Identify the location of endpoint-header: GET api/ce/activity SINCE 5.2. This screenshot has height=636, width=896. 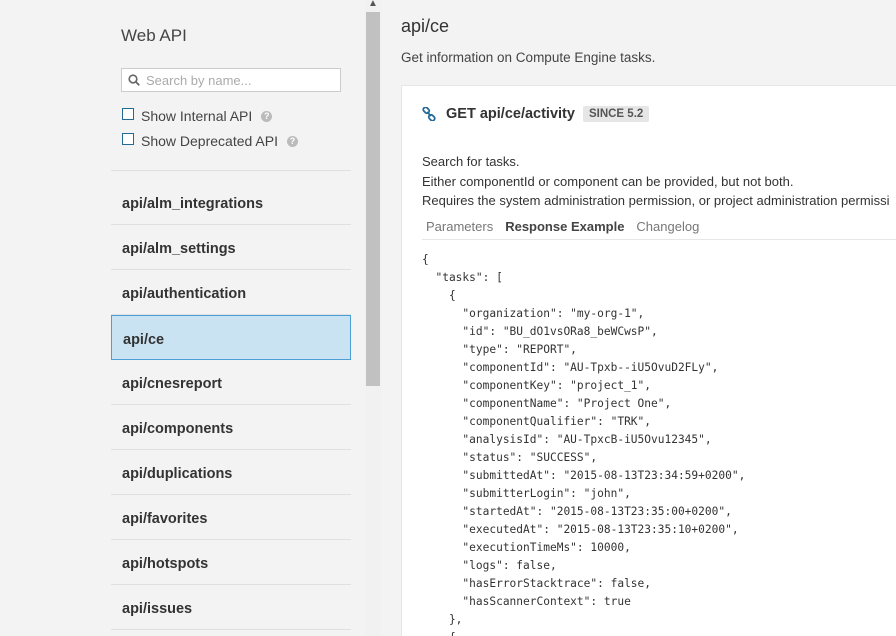
(536, 114).